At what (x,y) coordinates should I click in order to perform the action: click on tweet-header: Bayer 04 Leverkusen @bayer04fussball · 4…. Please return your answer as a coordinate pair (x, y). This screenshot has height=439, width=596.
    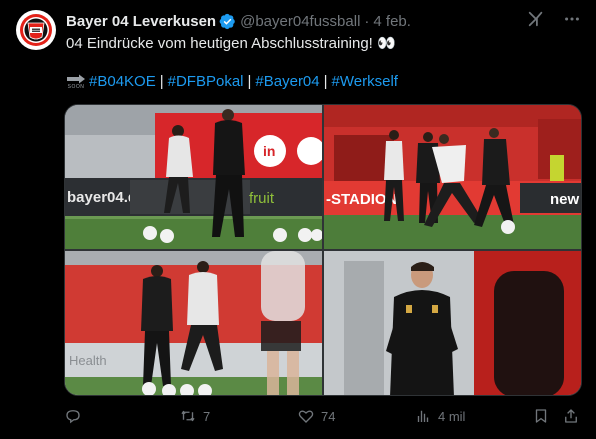
    Looking at the image, I should click on (238, 21).